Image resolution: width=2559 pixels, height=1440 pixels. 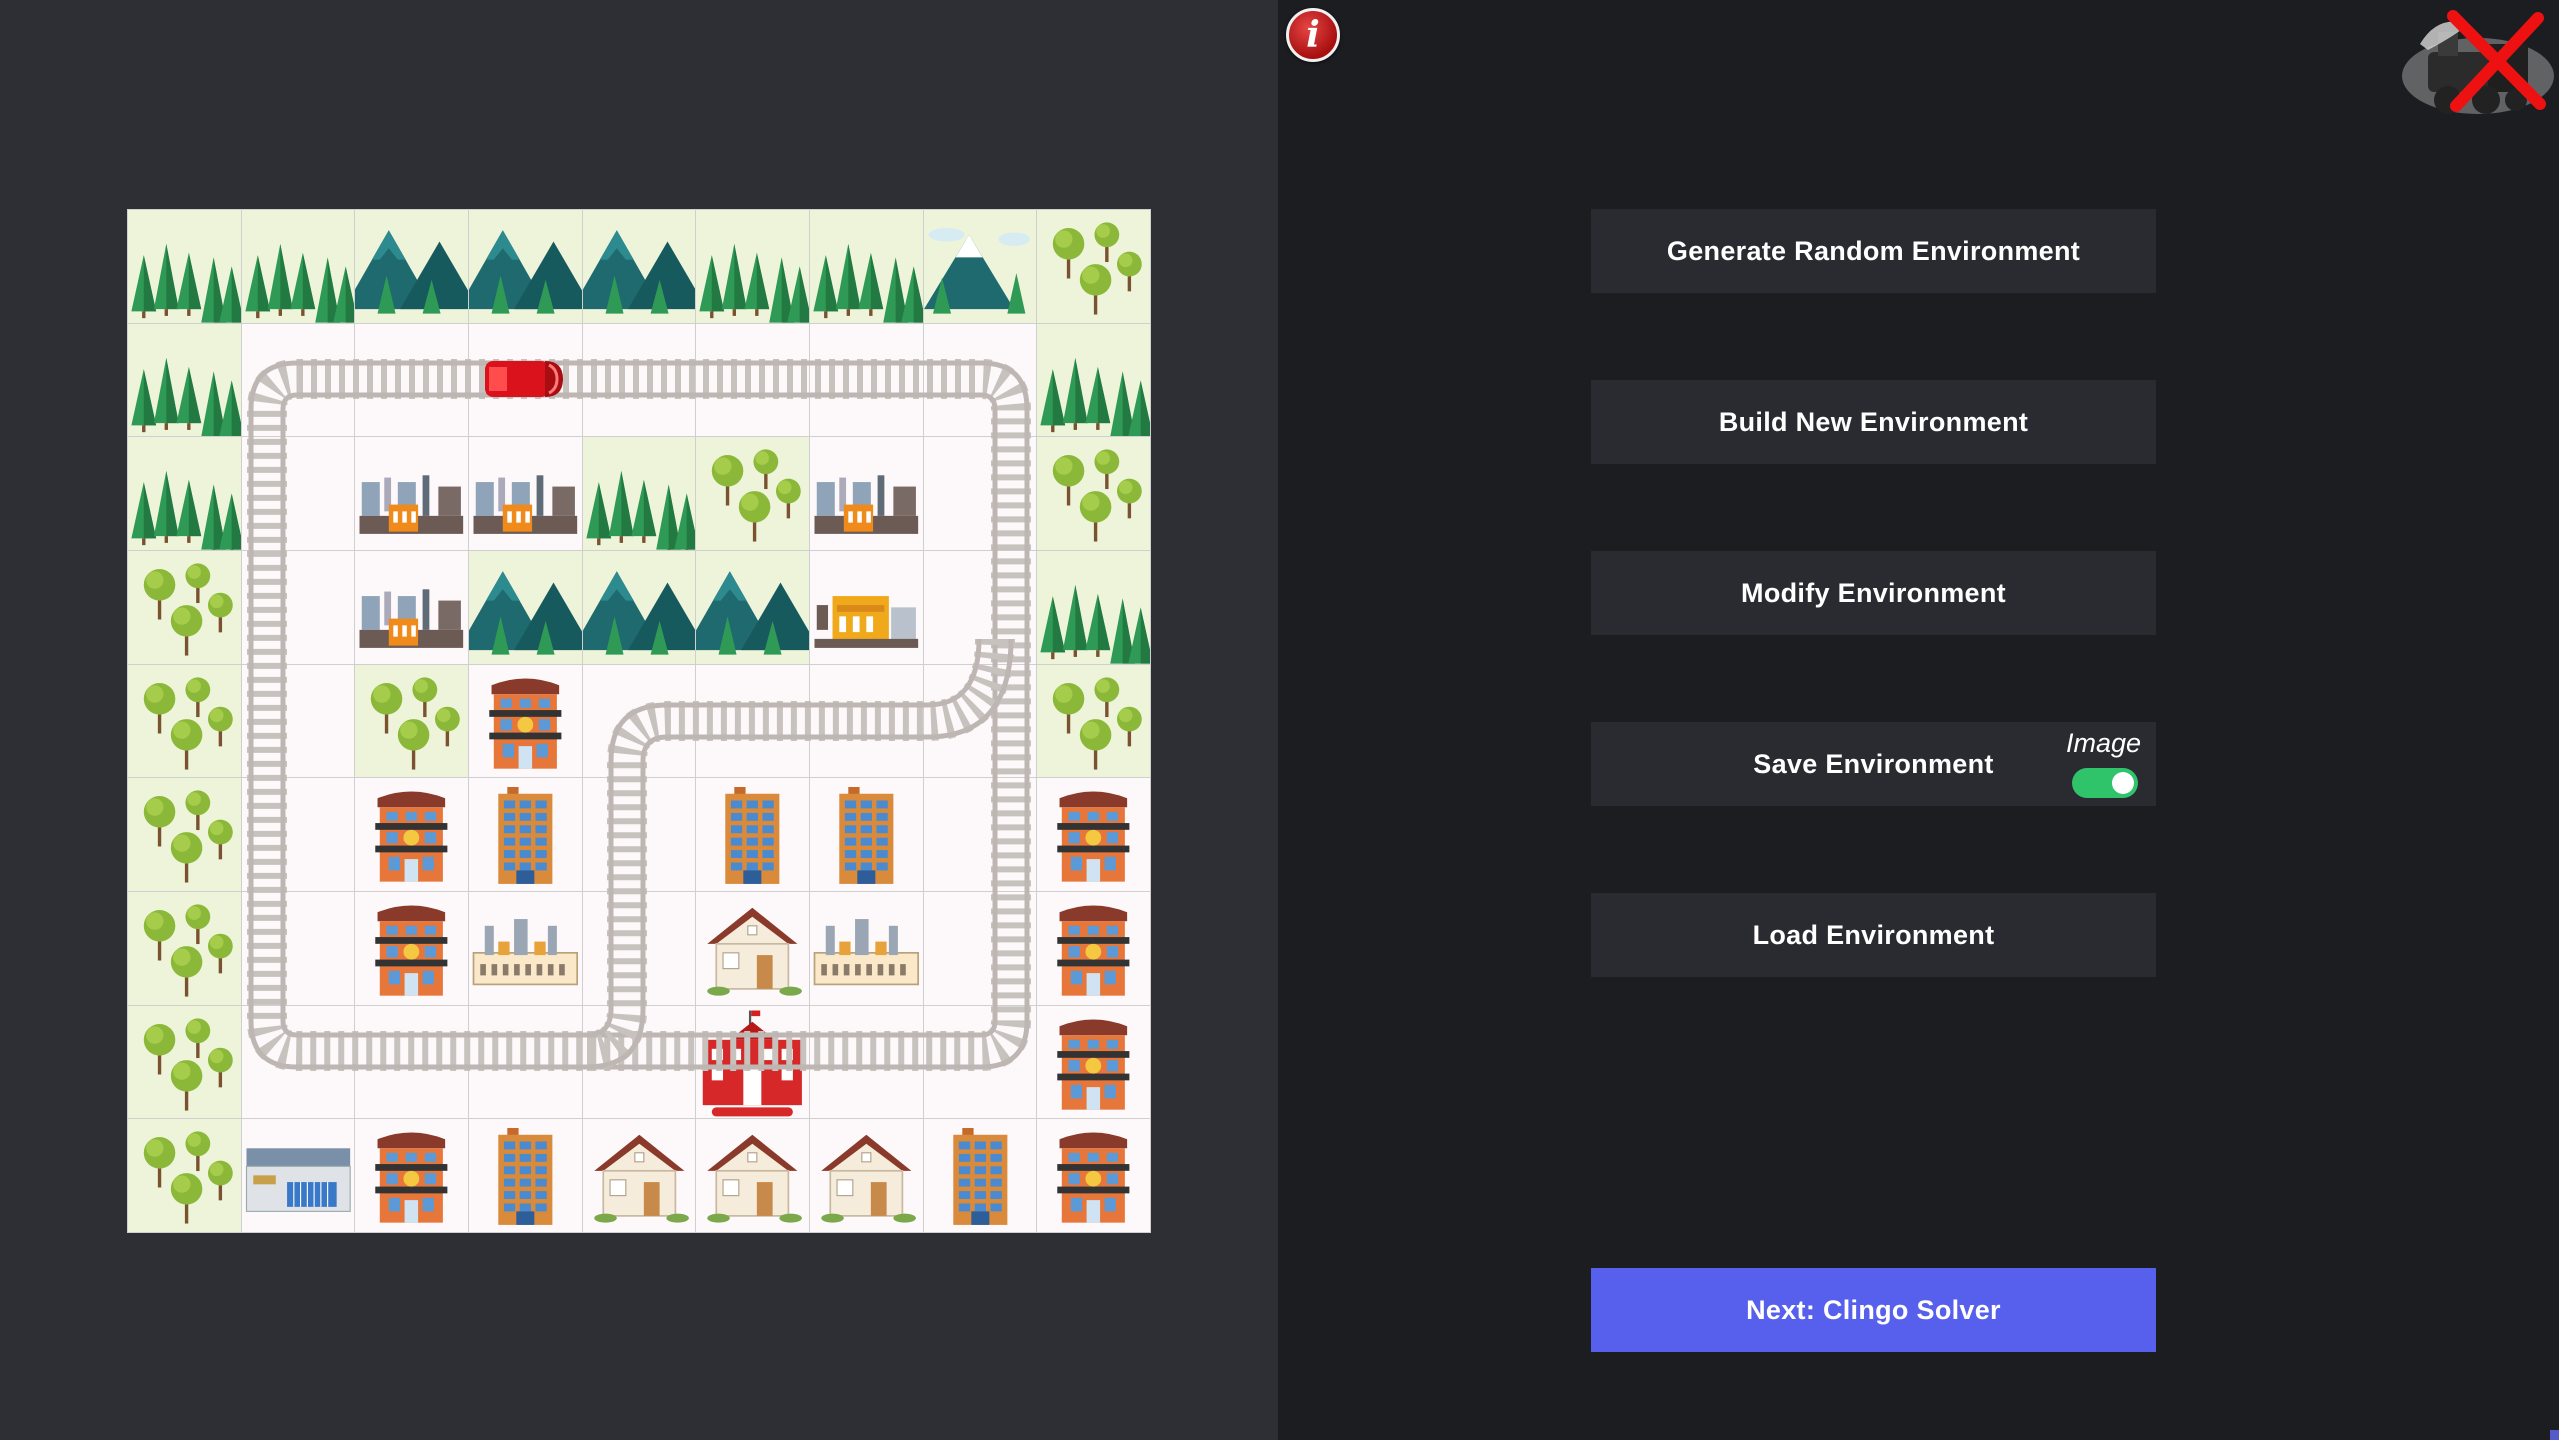 What do you see at coordinates (1873, 593) in the screenshot?
I see `modify-environment-button: Modify Environment` at bounding box center [1873, 593].